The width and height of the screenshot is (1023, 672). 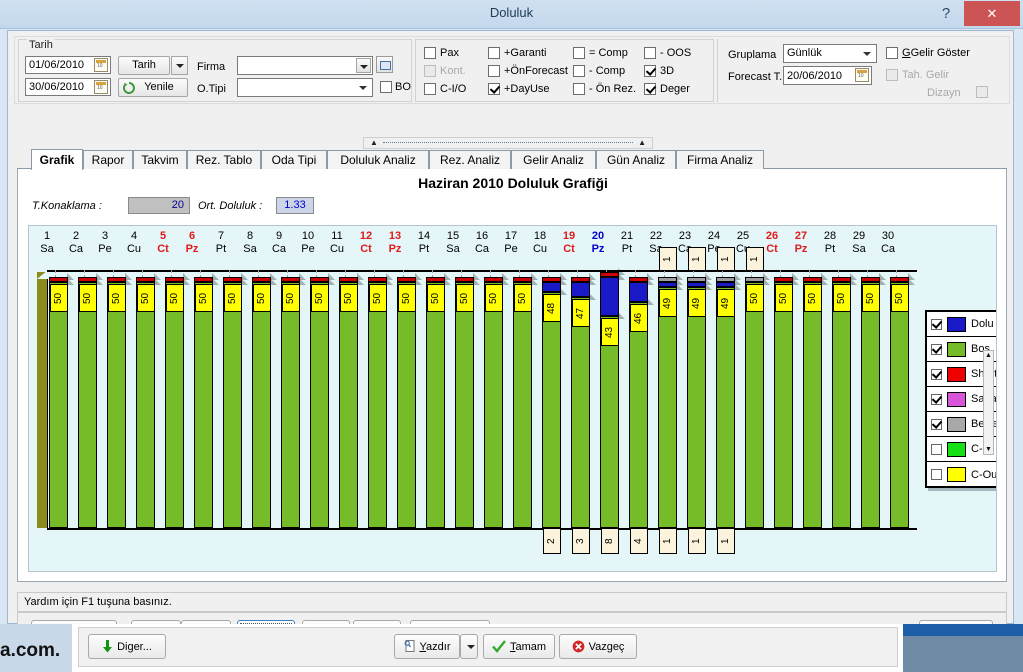 What do you see at coordinates (519, 646) in the screenshot?
I see `tamam-button: Tamam` at bounding box center [519, 646].